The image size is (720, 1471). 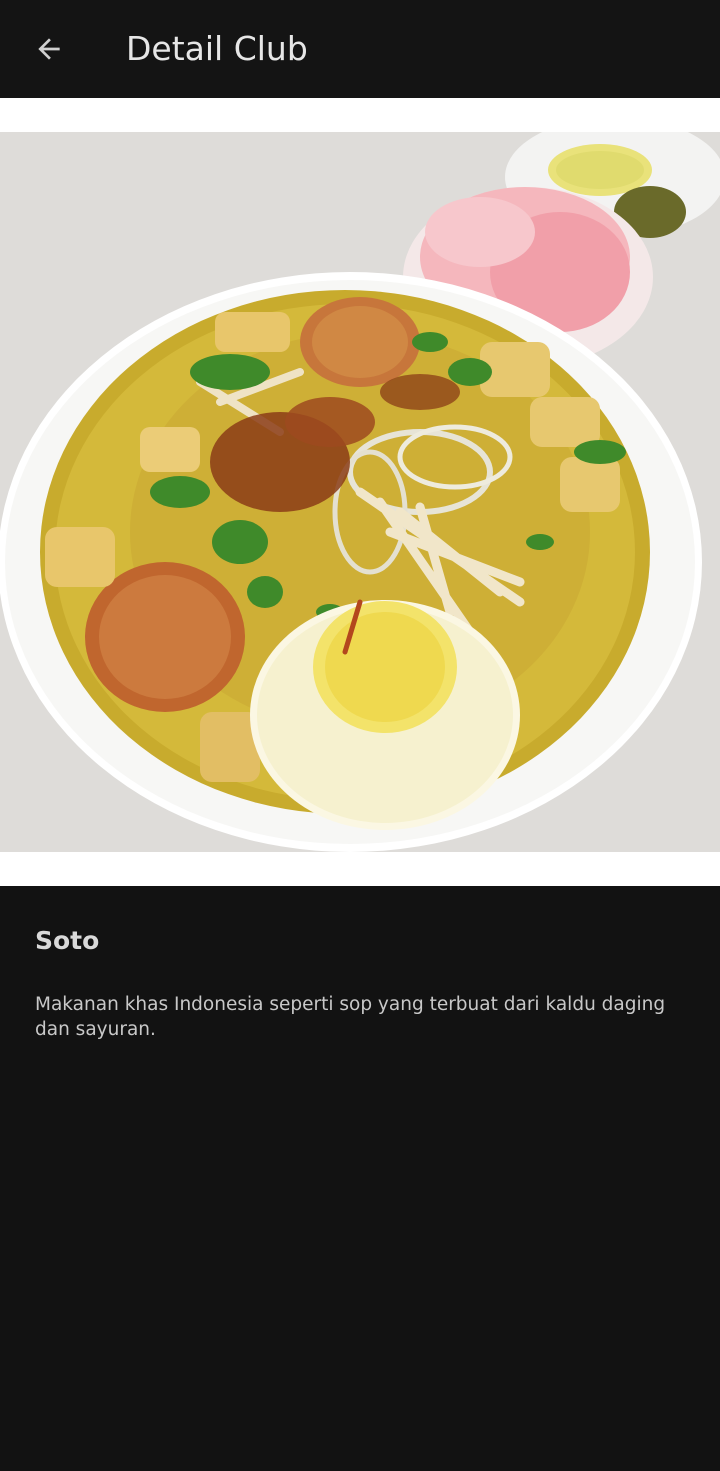 What do you see at coordinates (67, 940) in the screenshot?
I see `item-name: Soto` at bounding box center [67, 940].